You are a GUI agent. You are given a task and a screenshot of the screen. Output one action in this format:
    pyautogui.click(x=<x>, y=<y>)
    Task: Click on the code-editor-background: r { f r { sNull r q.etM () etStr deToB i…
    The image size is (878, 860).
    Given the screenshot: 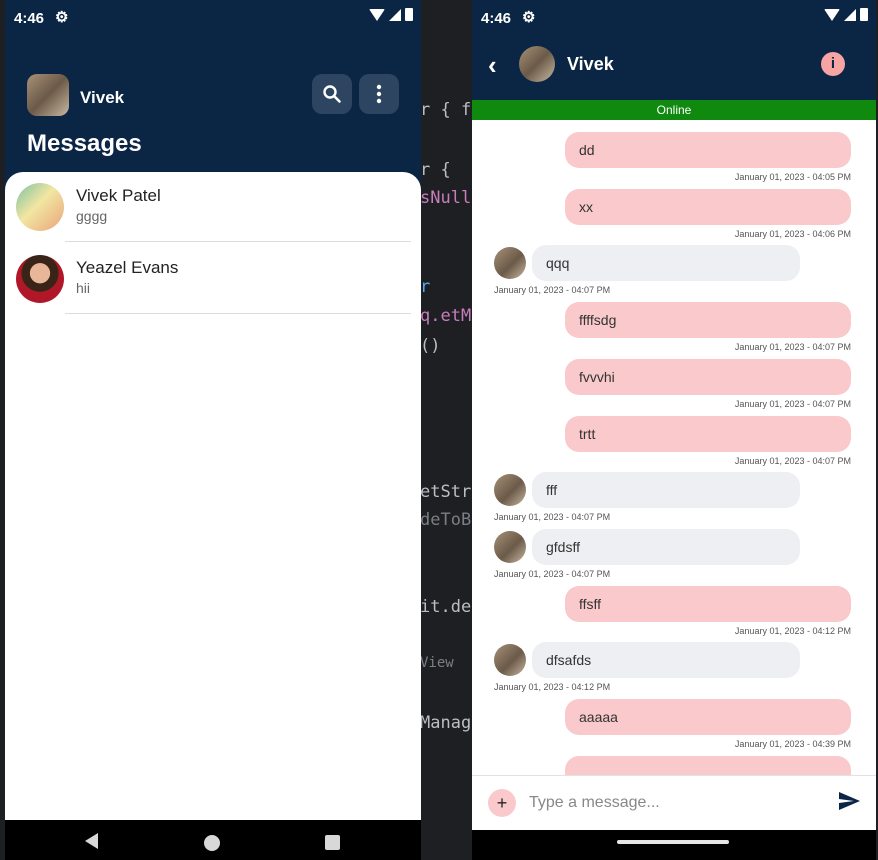 What is the action you would take?
    pyautogui.click(x=446, y=430)
    